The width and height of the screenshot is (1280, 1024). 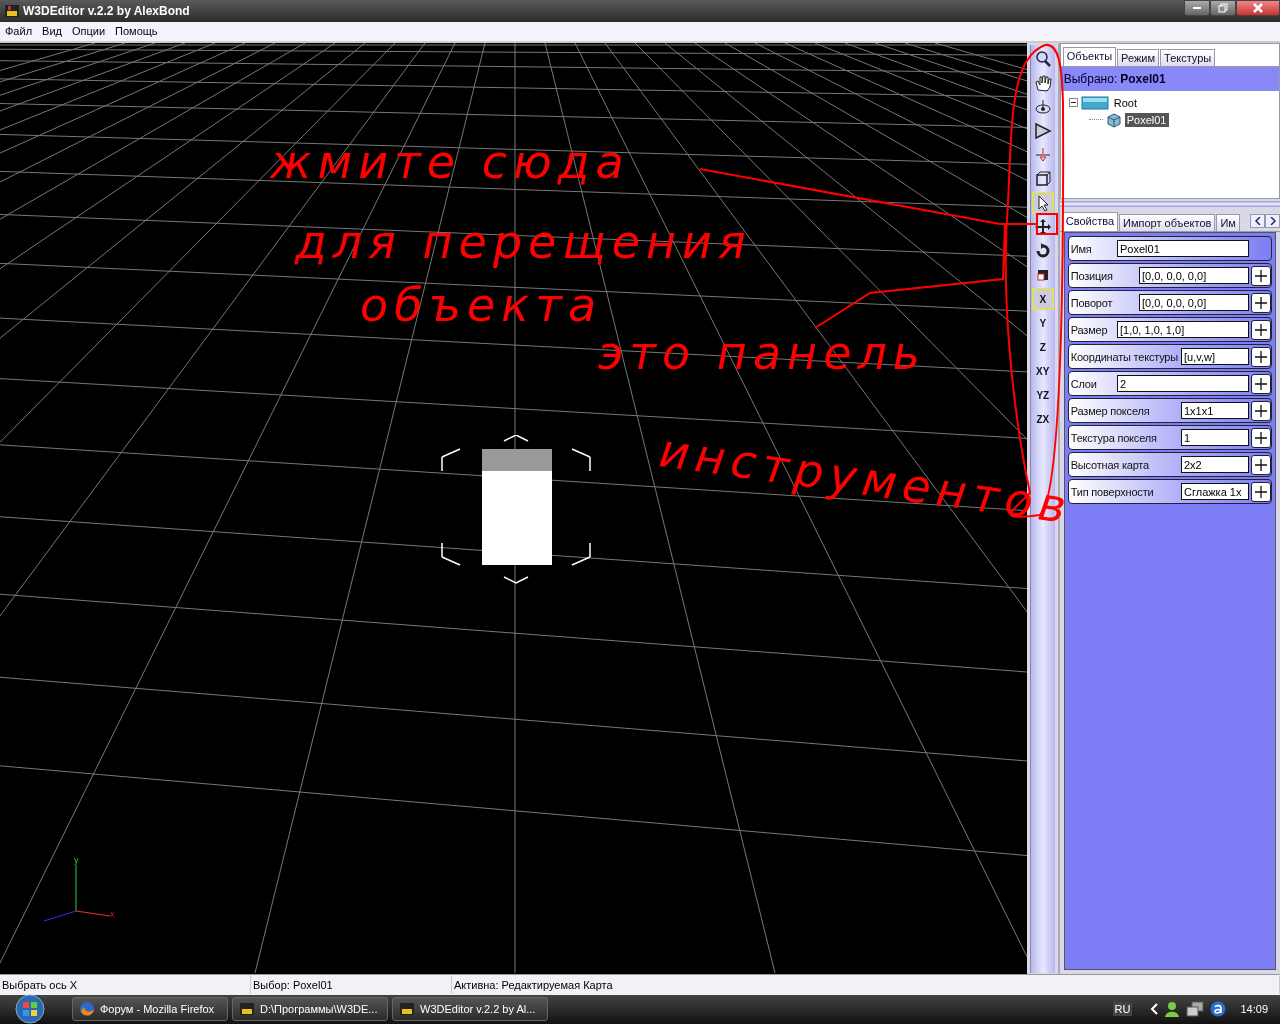 I want to click on tab: Импорт объектов, so click(x=1167, y=223).